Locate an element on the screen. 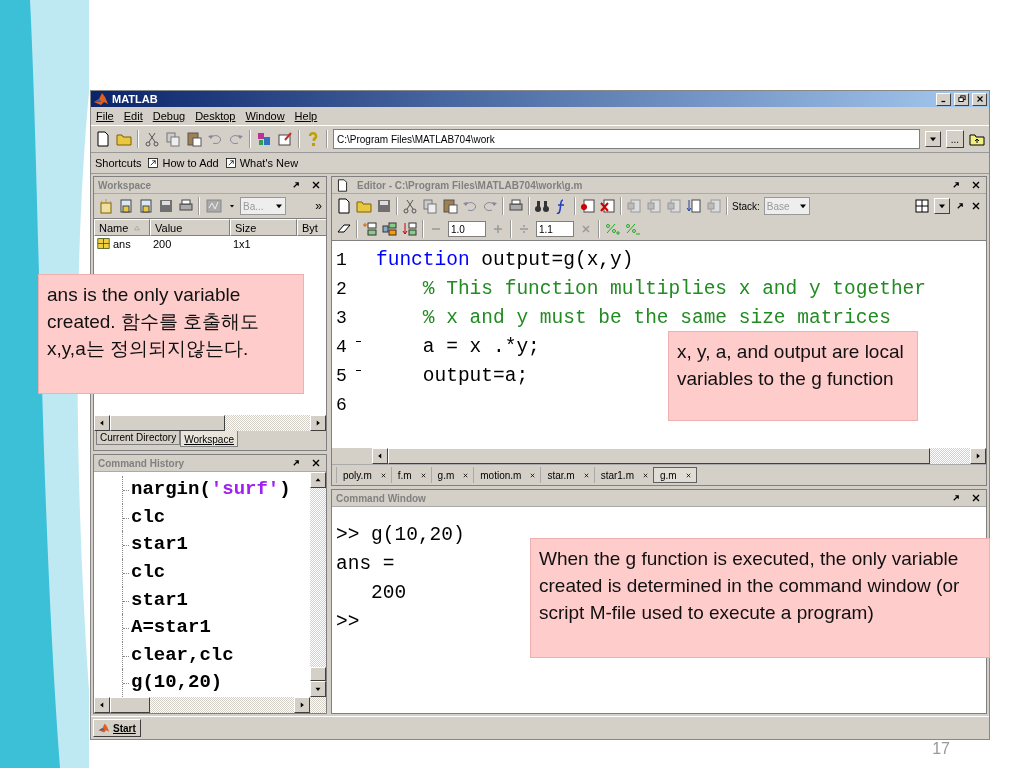 The height and width of the screenshot is (768, 1024). open-icon is located at coordinates (126, 206).